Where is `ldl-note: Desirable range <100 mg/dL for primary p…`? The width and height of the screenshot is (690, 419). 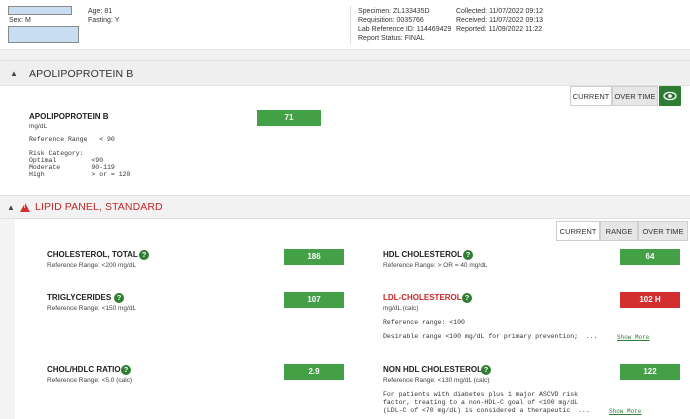 ldl-note: Desirable range <100 mg/dL for primary p… is located at coordinates (490, 336).